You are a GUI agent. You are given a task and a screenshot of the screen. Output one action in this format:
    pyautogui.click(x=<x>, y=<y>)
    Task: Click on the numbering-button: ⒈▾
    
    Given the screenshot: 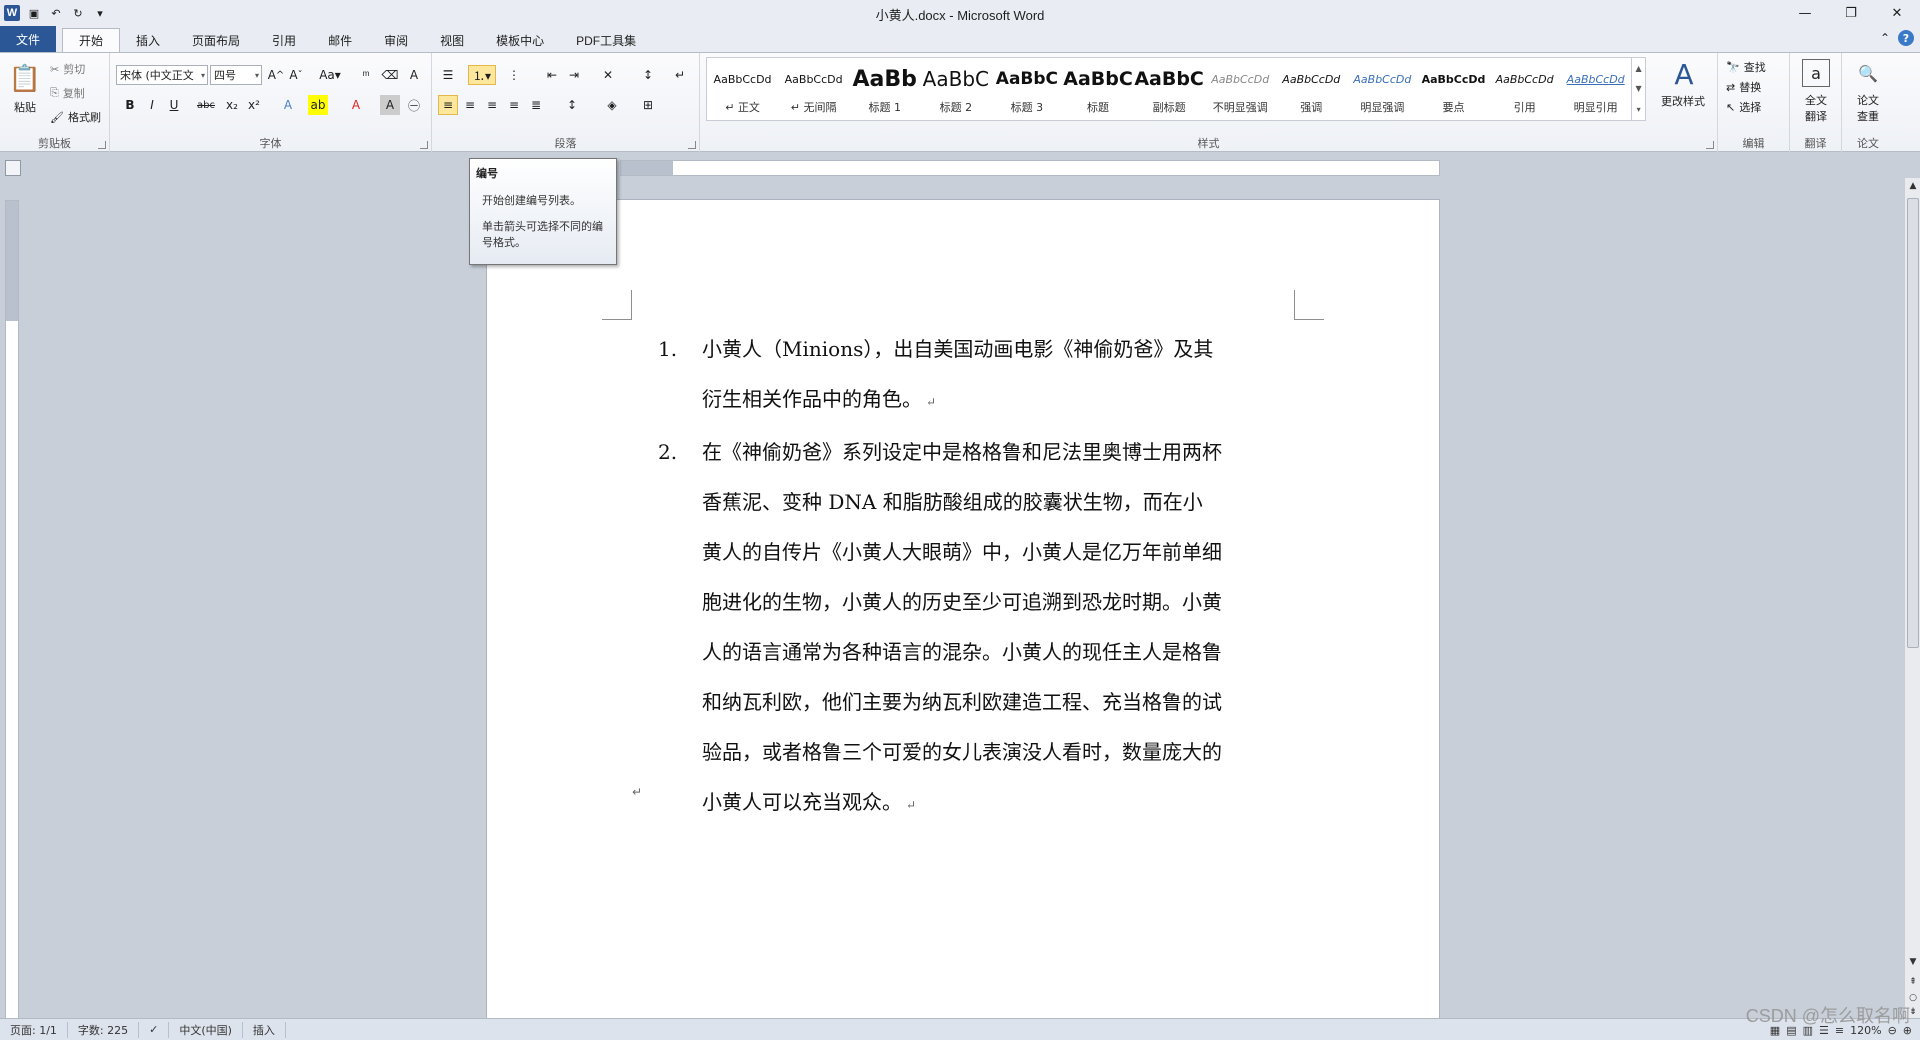 What is the action you would take?
    pyautogui.click(x=482, y=75)
    